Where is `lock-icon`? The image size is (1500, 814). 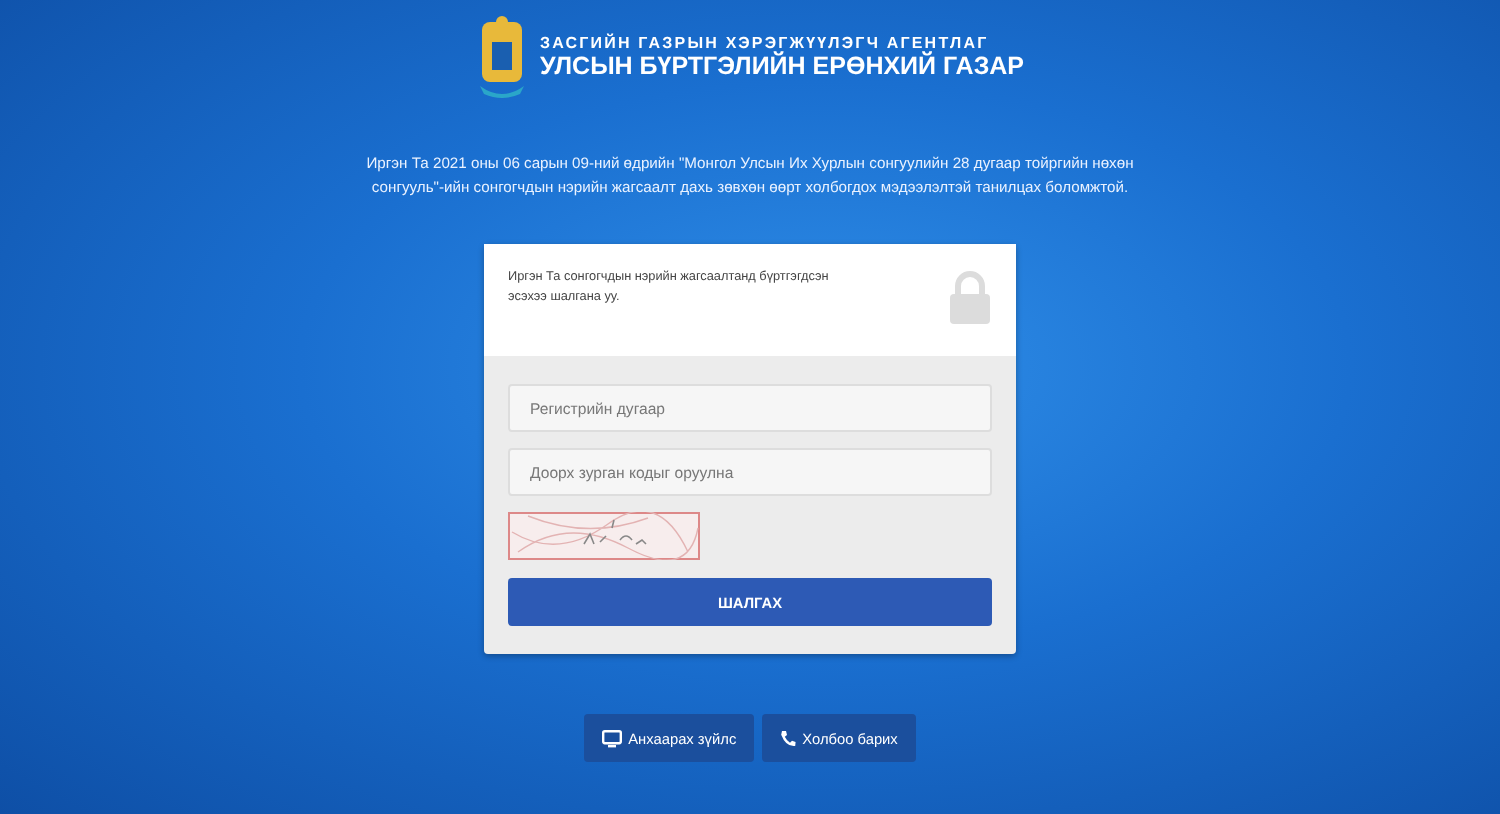
lock-icon is located at coordinates (970, 297).